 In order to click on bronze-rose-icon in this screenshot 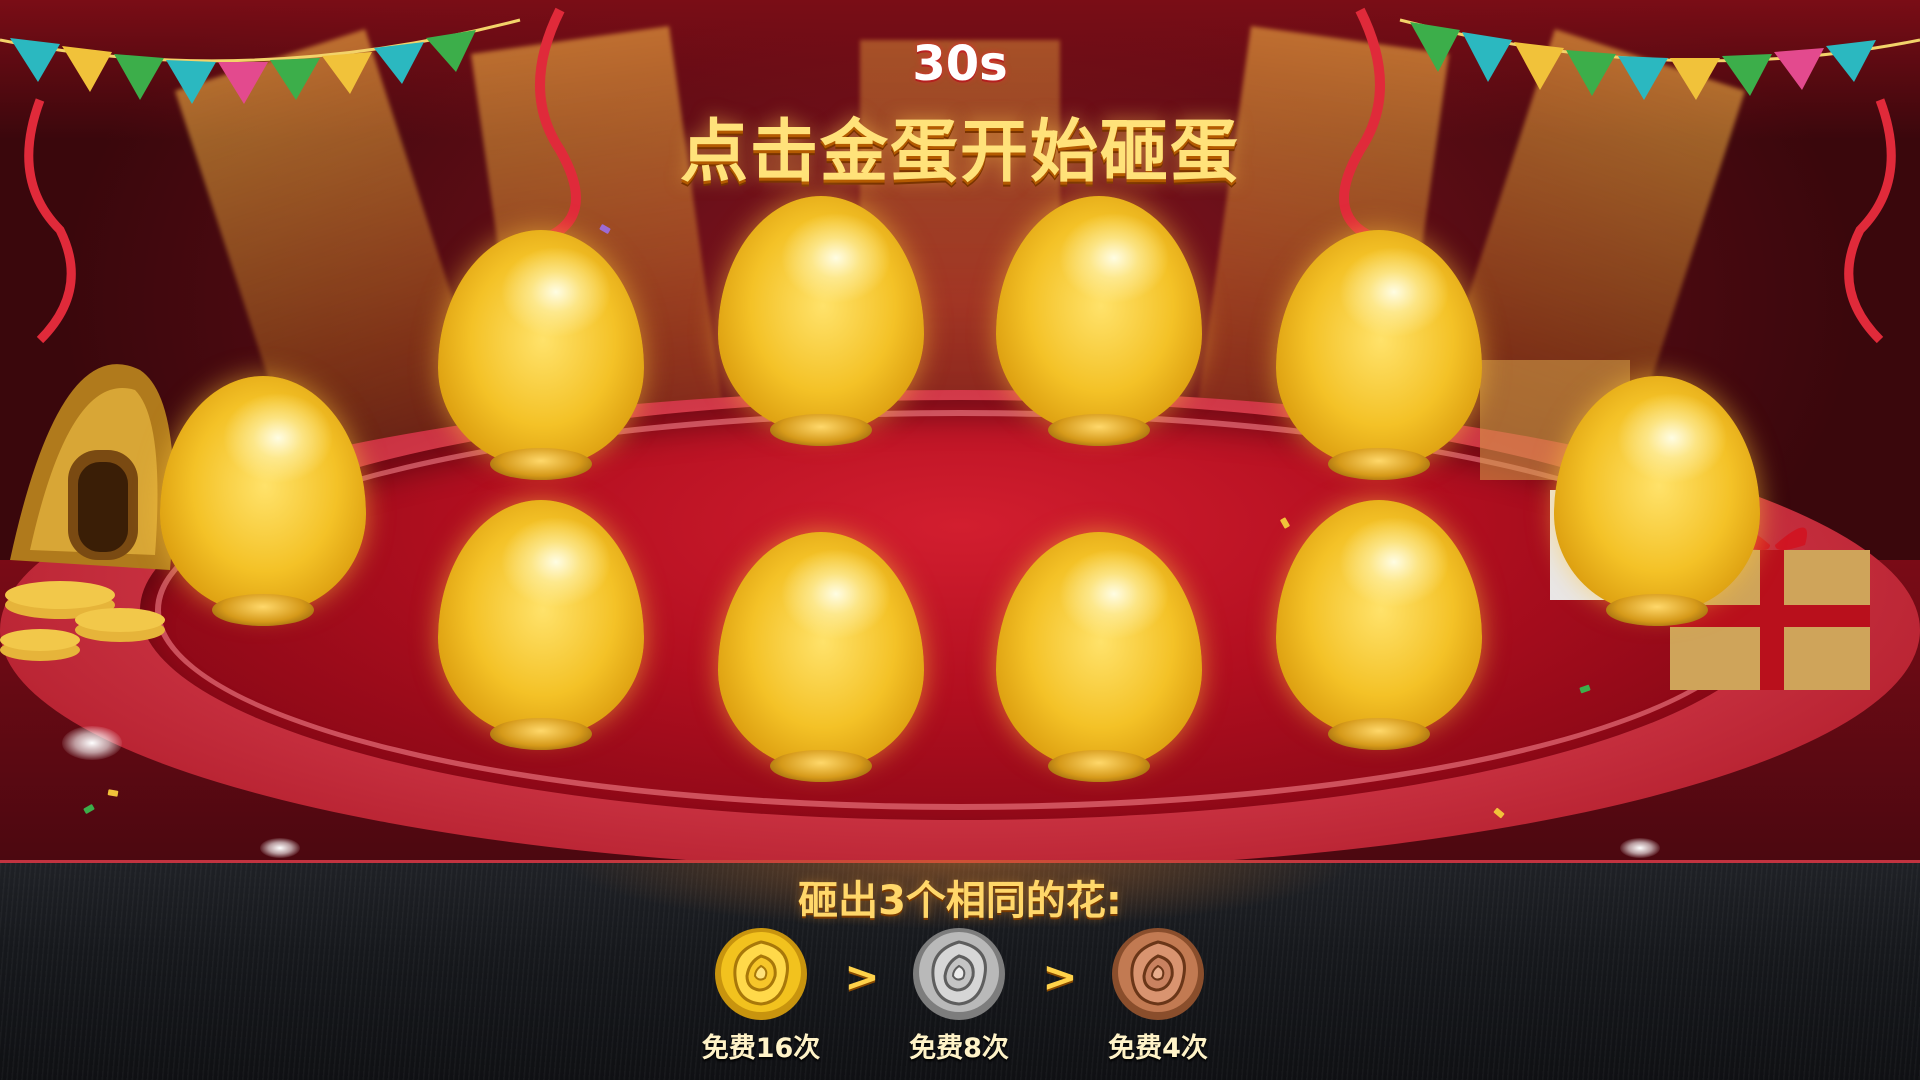, I will do `click(1158, 974)`.